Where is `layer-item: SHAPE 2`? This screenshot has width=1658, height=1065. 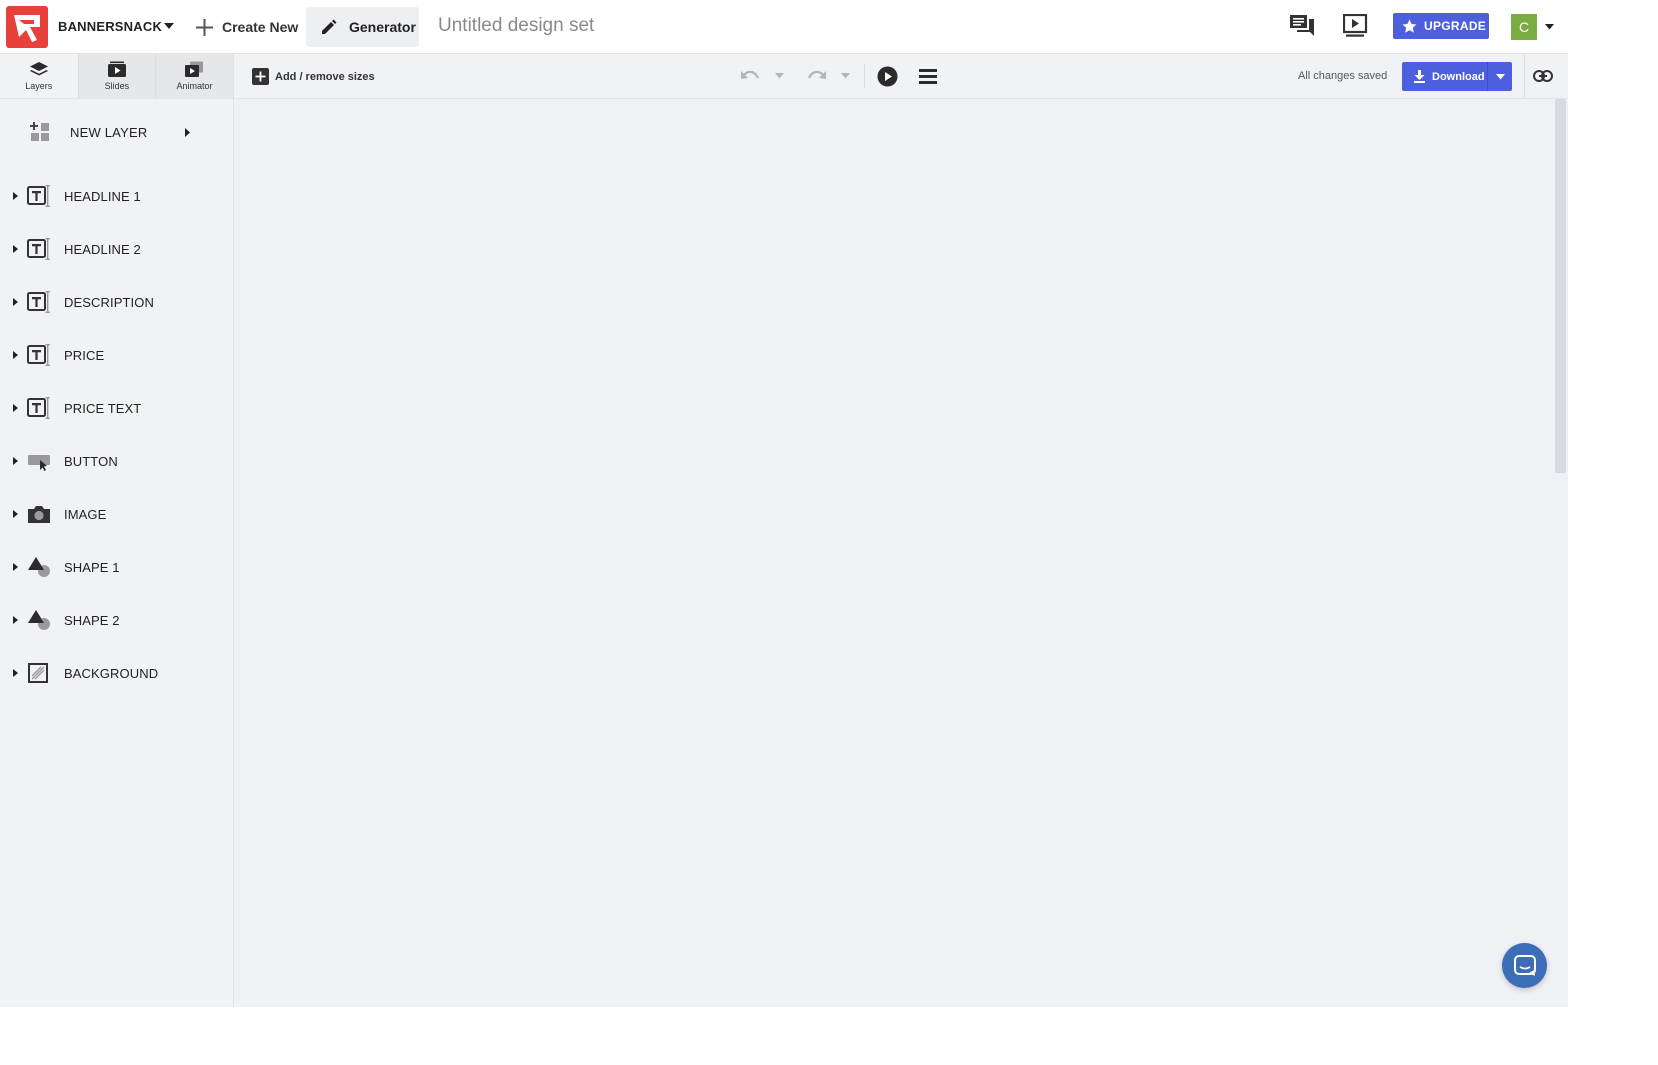 layer-item: SHAPE 2 is located at coordinates (116, 620).